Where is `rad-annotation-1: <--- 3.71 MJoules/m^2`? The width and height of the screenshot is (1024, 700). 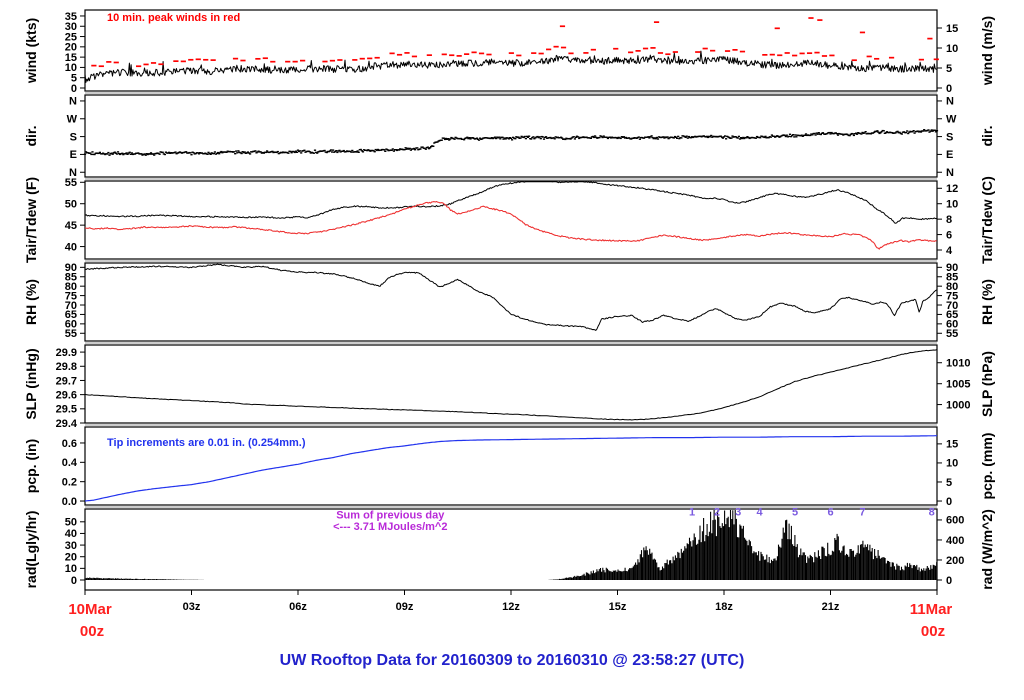
rad-annotation-1: <--- 3.71 MJoules/m^2 is located at coordinates (390, 527).